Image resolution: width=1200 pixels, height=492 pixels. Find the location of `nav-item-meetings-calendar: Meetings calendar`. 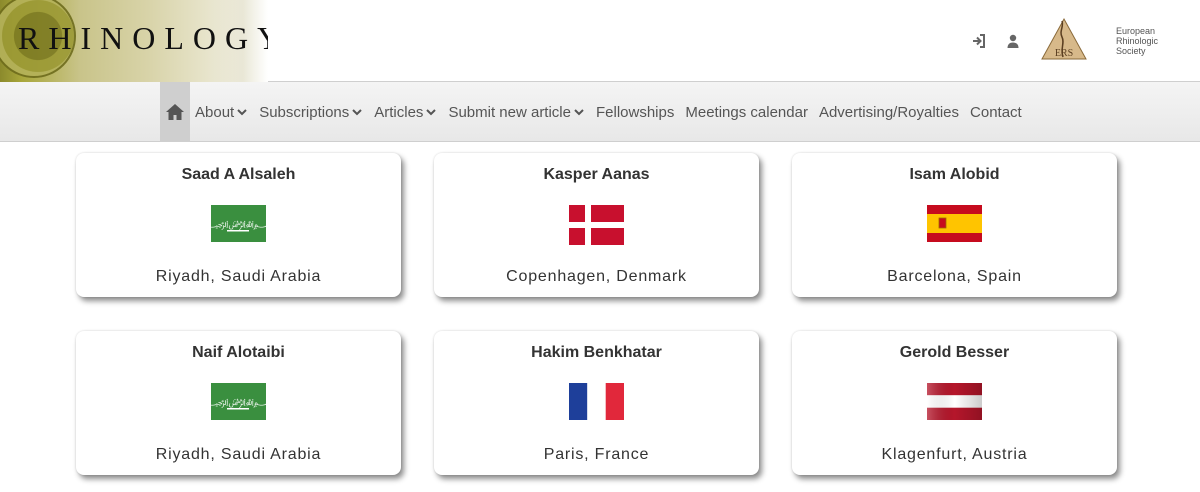

nav-item-meetings-calendar: Meetings calendar is located at coordinates (746, 112).